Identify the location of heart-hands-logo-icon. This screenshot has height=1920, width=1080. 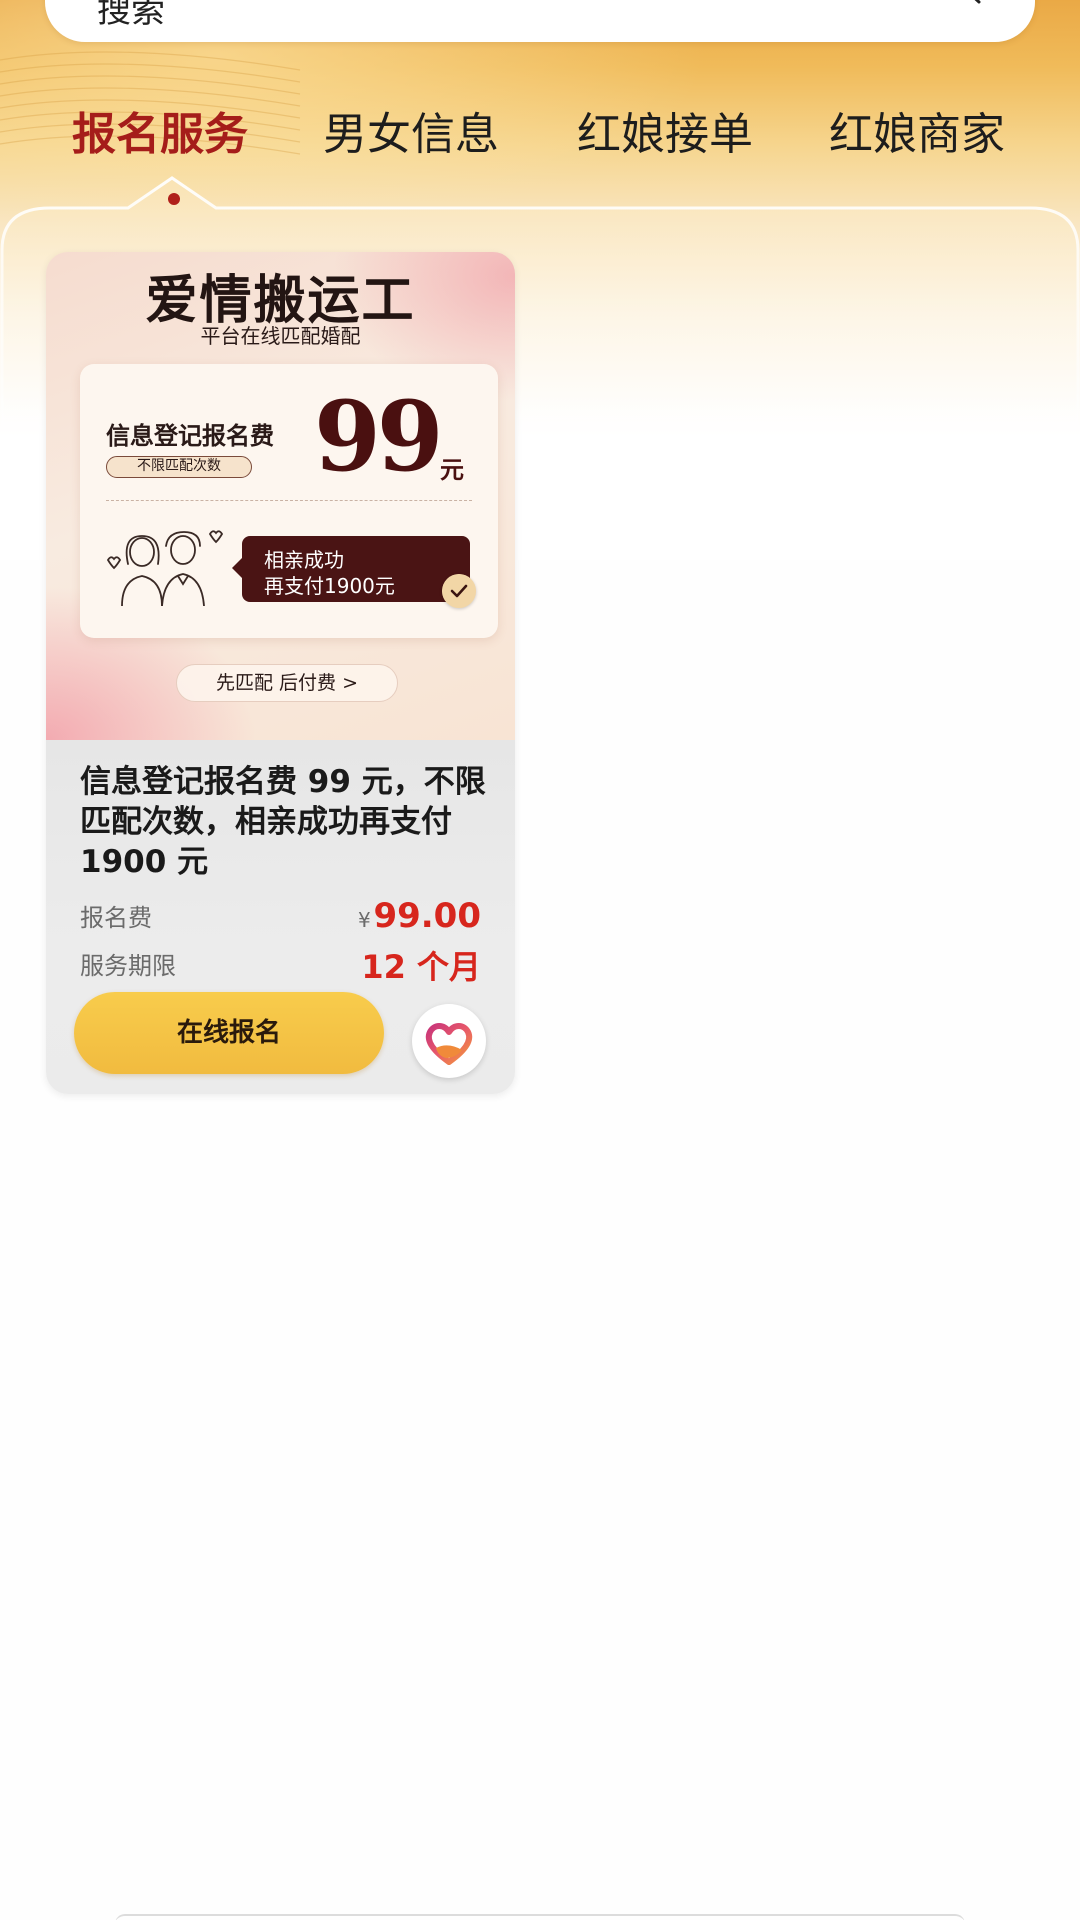
(449, 1044).